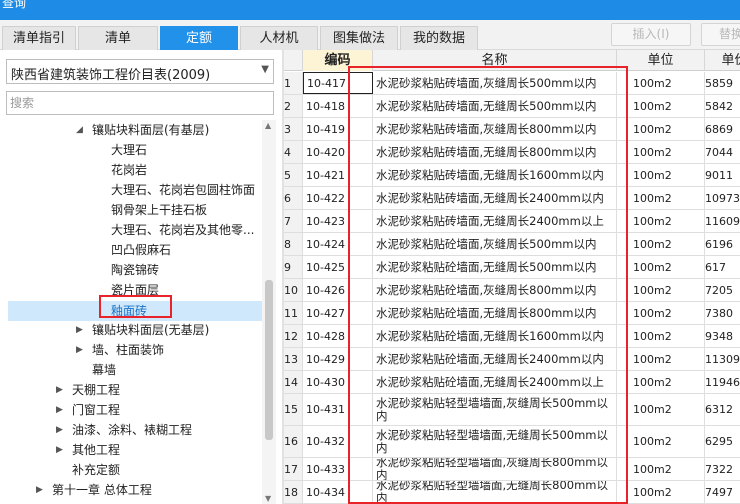 The width and height of the screenshot is (740, 504). What do you see at coordinates (338, 441) in the screenshot?
I see `code-cell: 10-432` at bounding box center [338, 441].